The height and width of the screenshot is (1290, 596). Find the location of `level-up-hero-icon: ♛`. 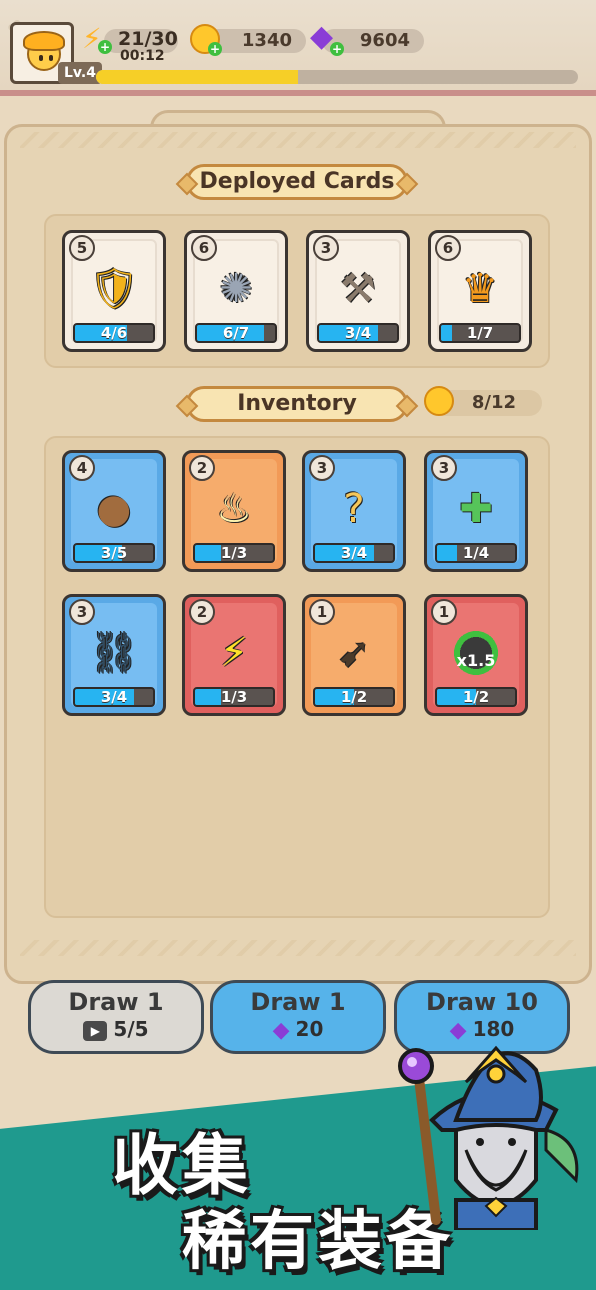

level-up-hero-icon: ♛ is located at coordinates (480, 289).